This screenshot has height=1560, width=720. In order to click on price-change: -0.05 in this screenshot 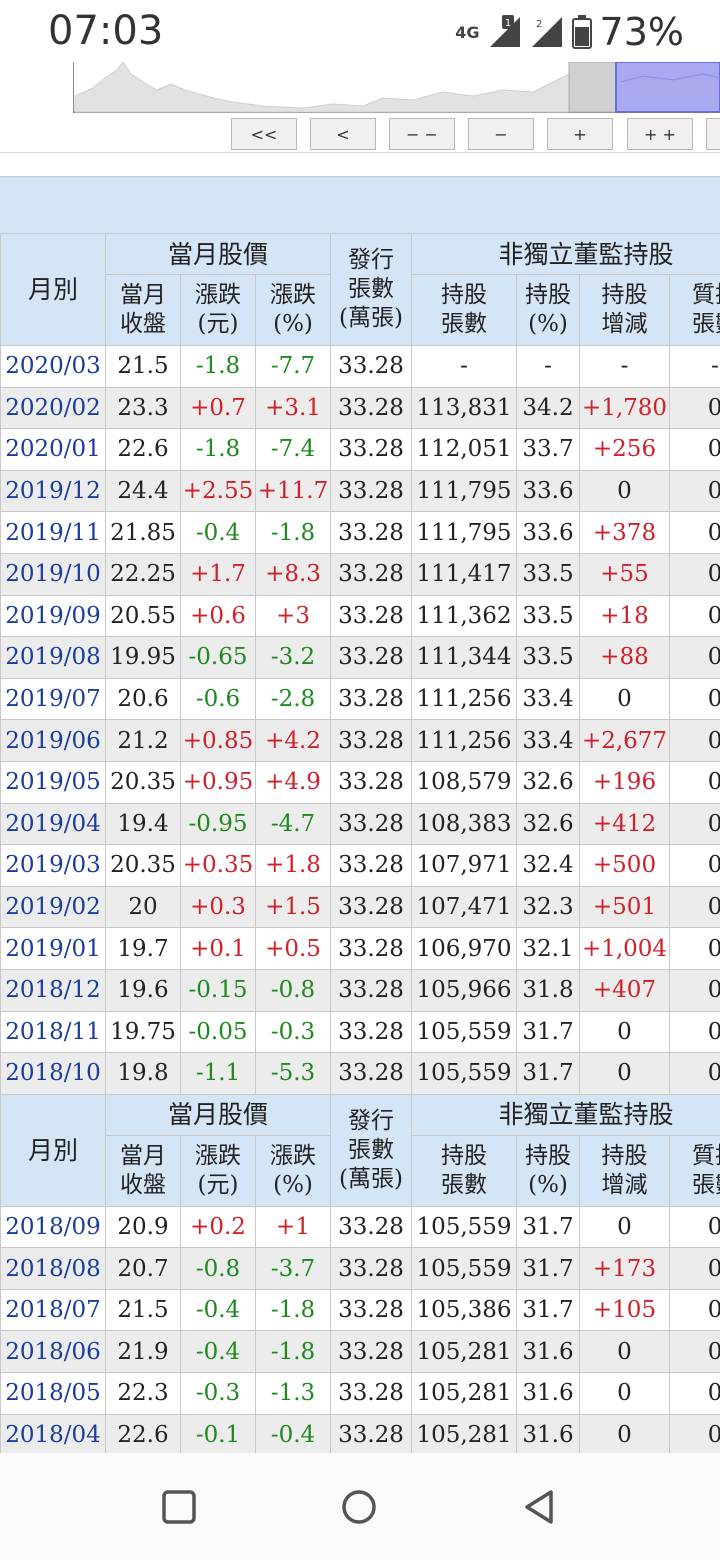, I will do `click(218, 1032)`.